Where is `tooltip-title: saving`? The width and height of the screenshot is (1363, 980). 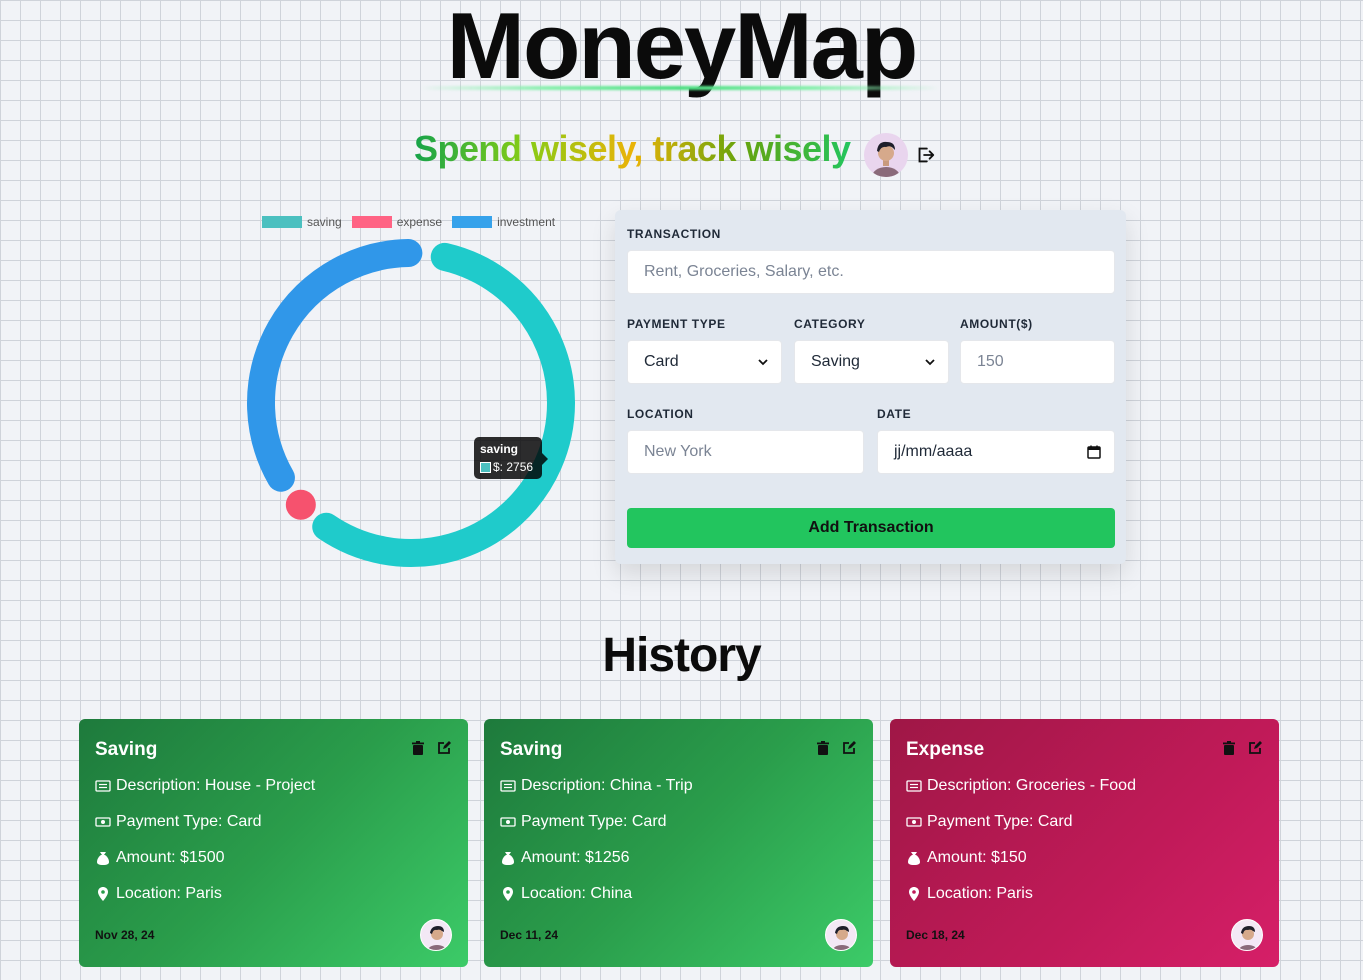 tooltip-title: saving is located at coordinates (499, 449).